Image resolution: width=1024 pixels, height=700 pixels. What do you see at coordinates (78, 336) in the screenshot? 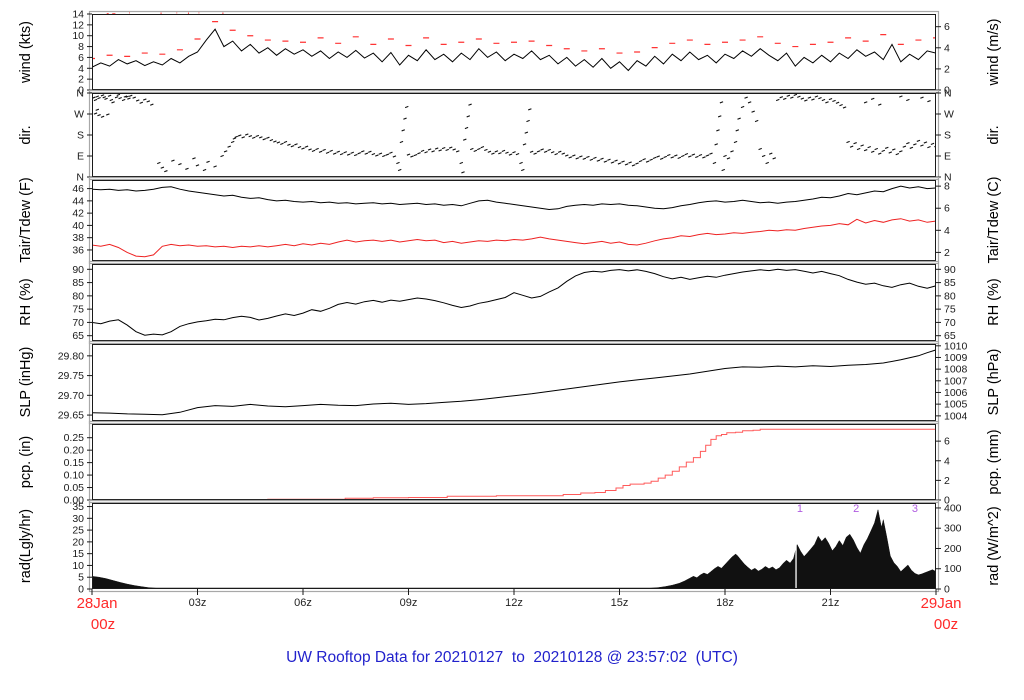
I see `y-tick-label: 65` at bounding box center [78, 336].